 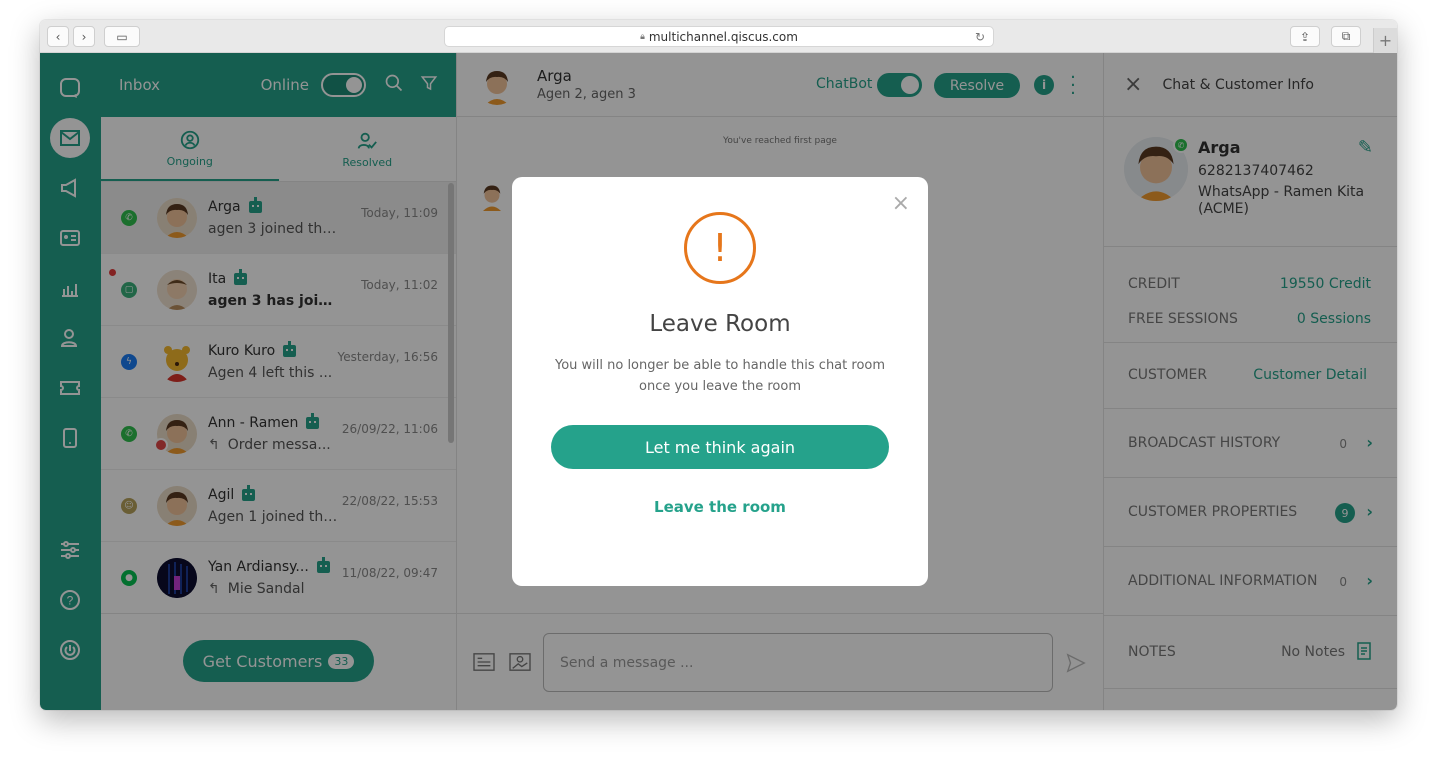 I want to click on leave-room-button: Leave the room, so click(x=720, y=507).